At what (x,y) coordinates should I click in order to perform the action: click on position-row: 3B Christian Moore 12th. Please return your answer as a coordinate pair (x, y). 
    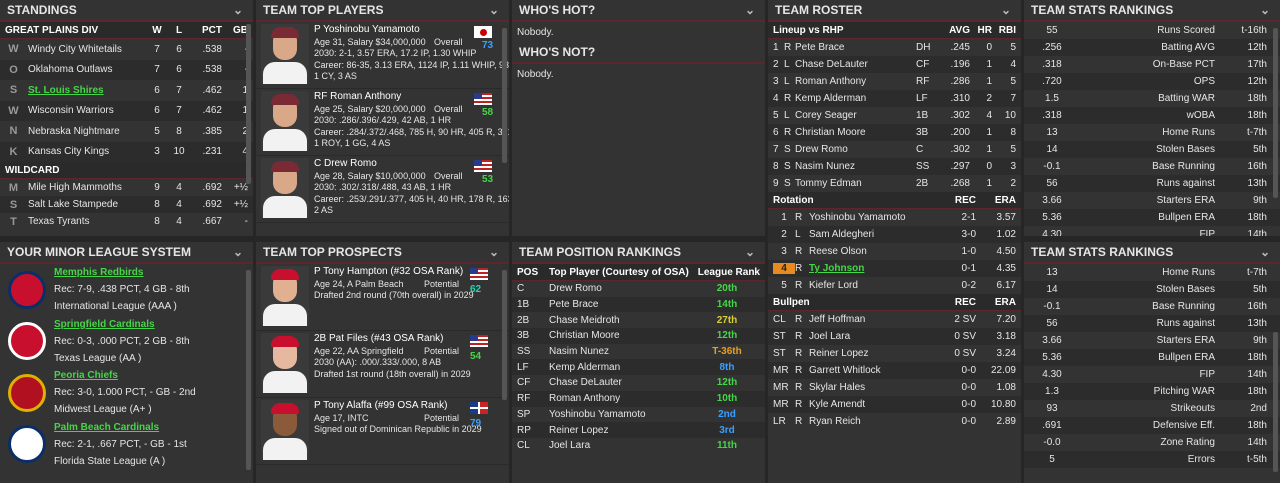
    Looking at the image, I should click on (638, 336).